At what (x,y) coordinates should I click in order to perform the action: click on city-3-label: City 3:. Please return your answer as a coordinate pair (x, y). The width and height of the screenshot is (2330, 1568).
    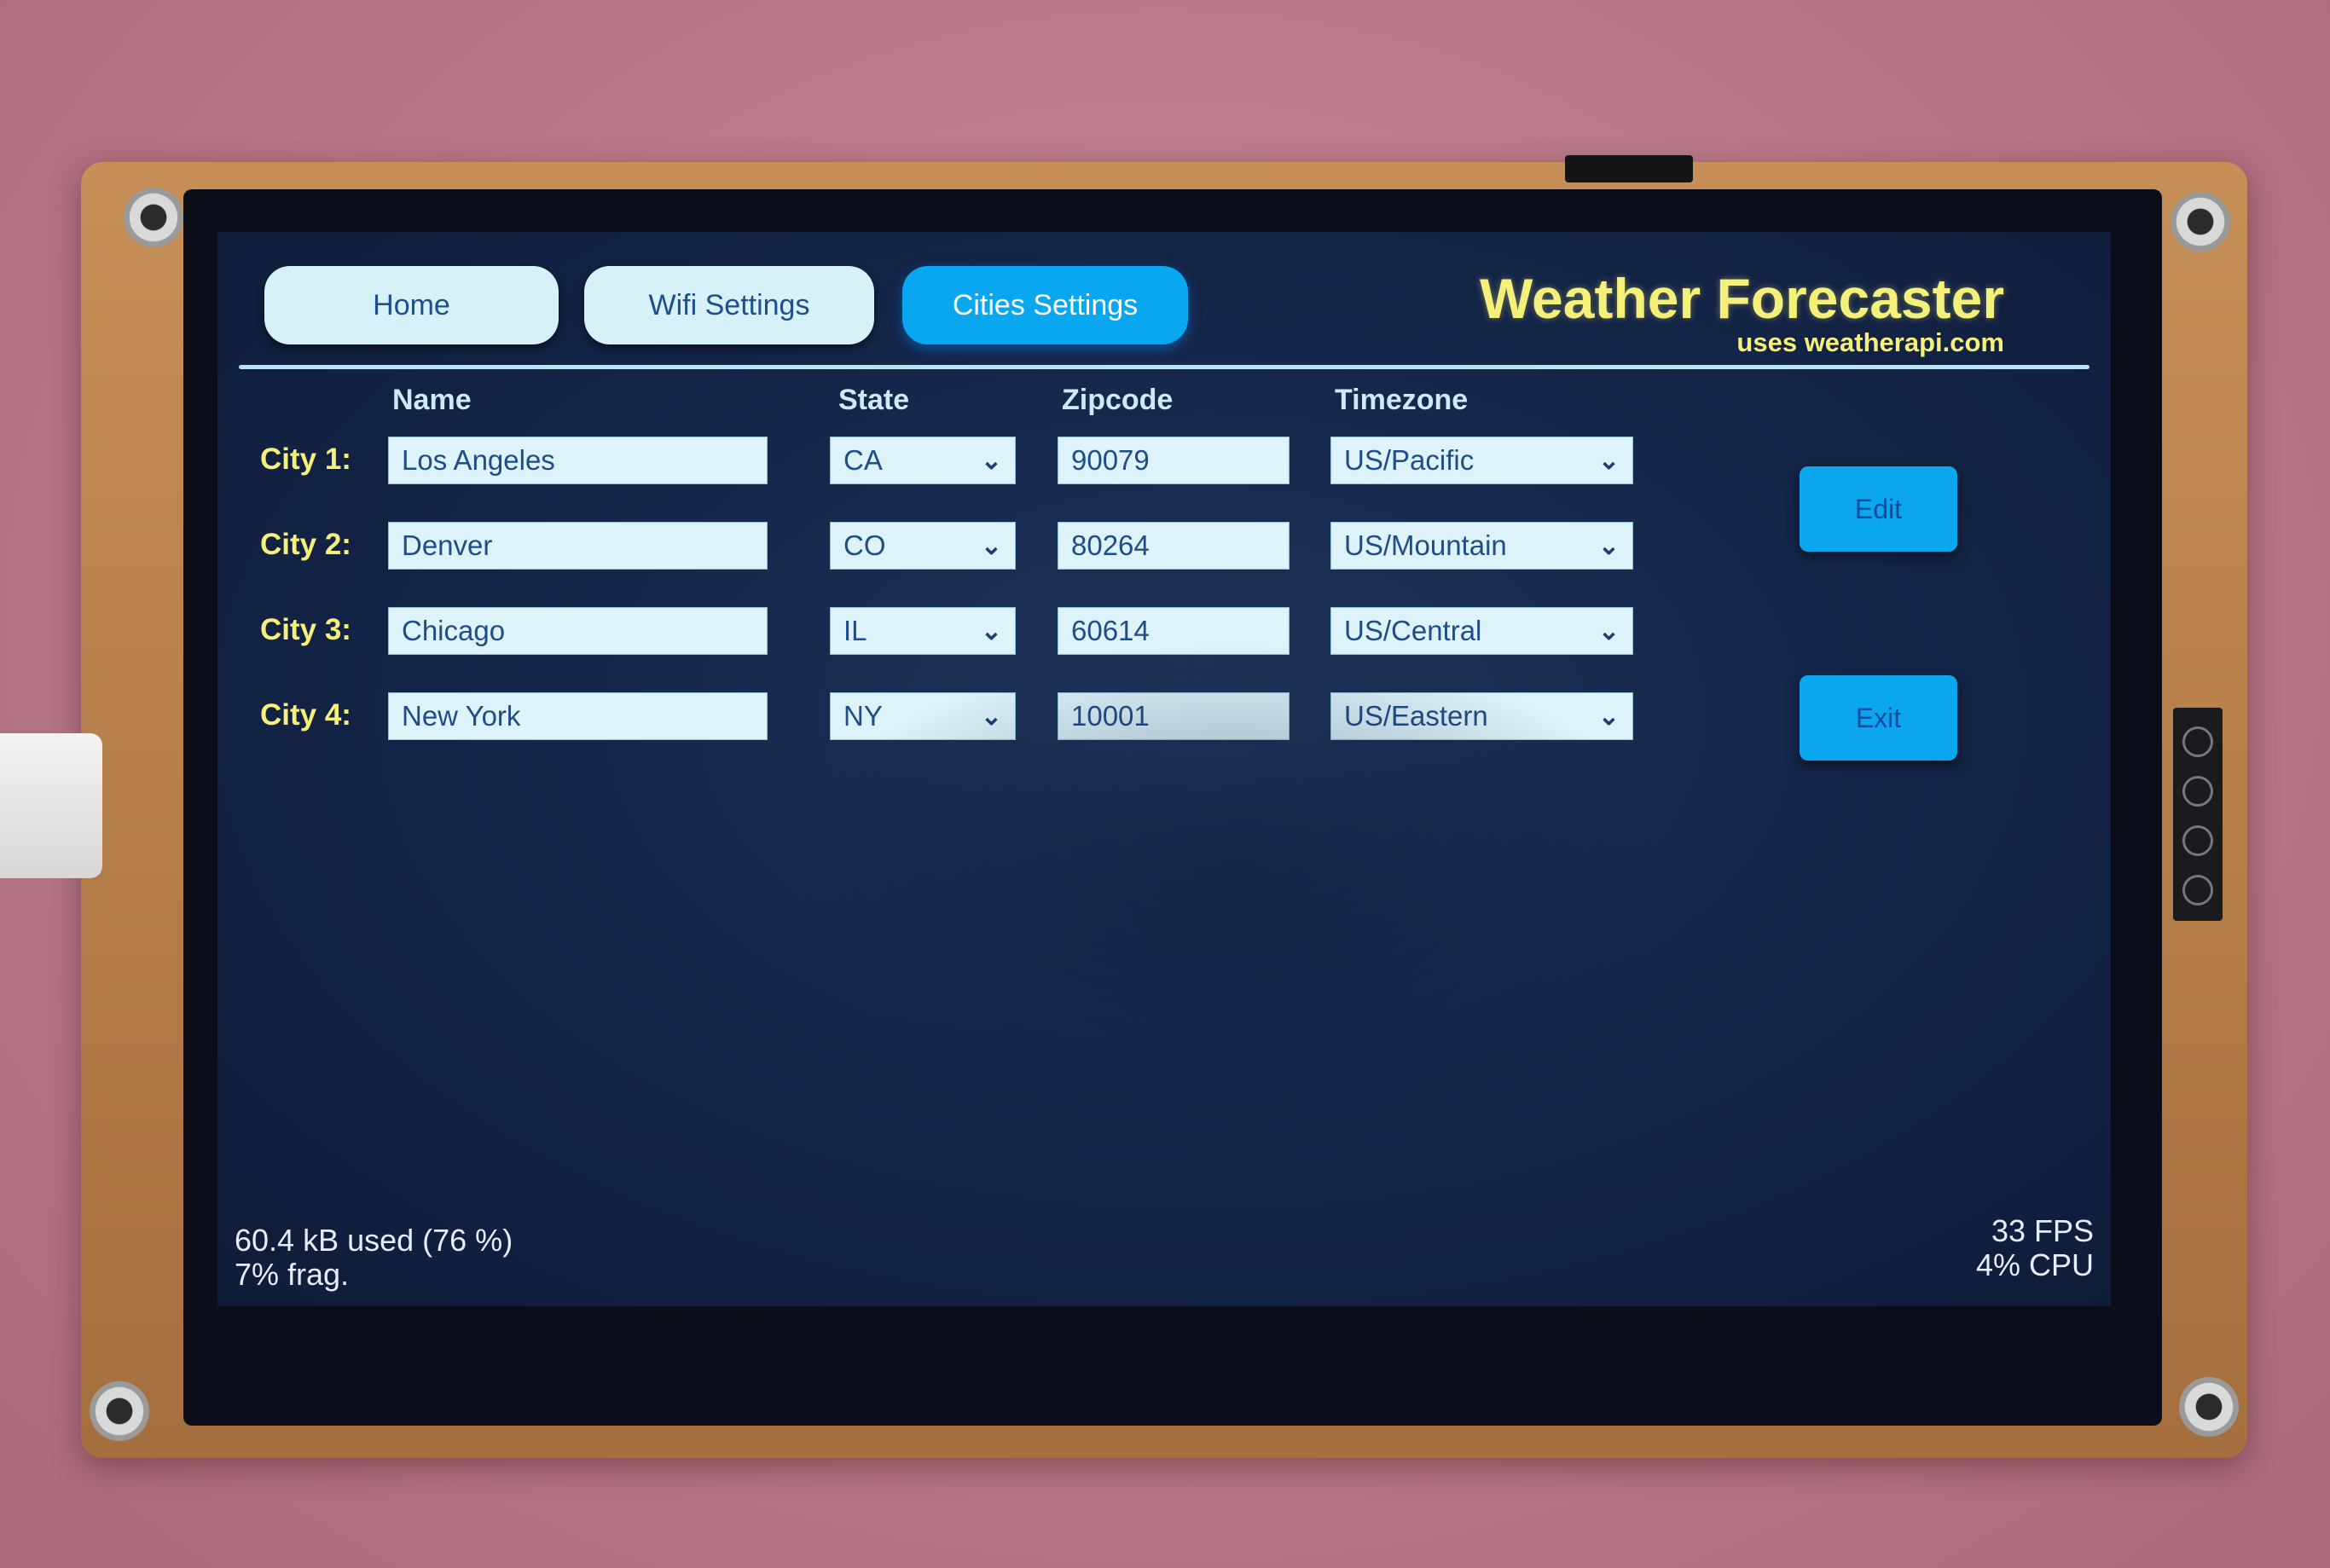
    Looking at the image, I should click on (305, 629).